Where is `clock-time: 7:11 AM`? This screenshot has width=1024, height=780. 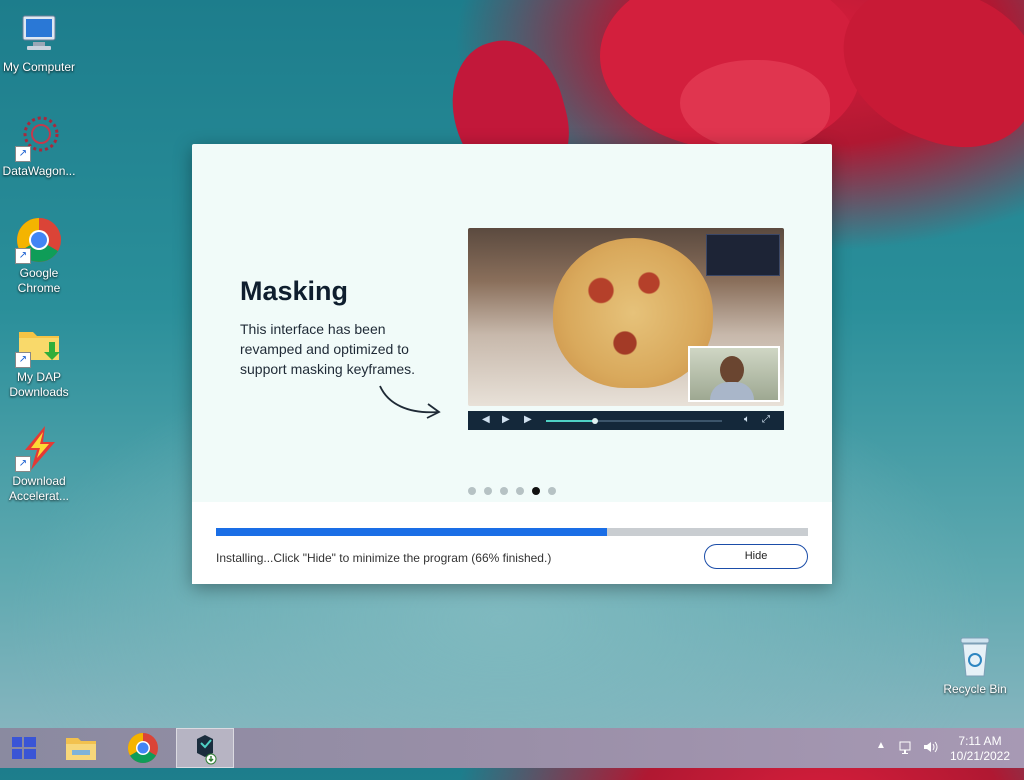 clock-time: 7:11 AM is located at coordinates (980, 741).